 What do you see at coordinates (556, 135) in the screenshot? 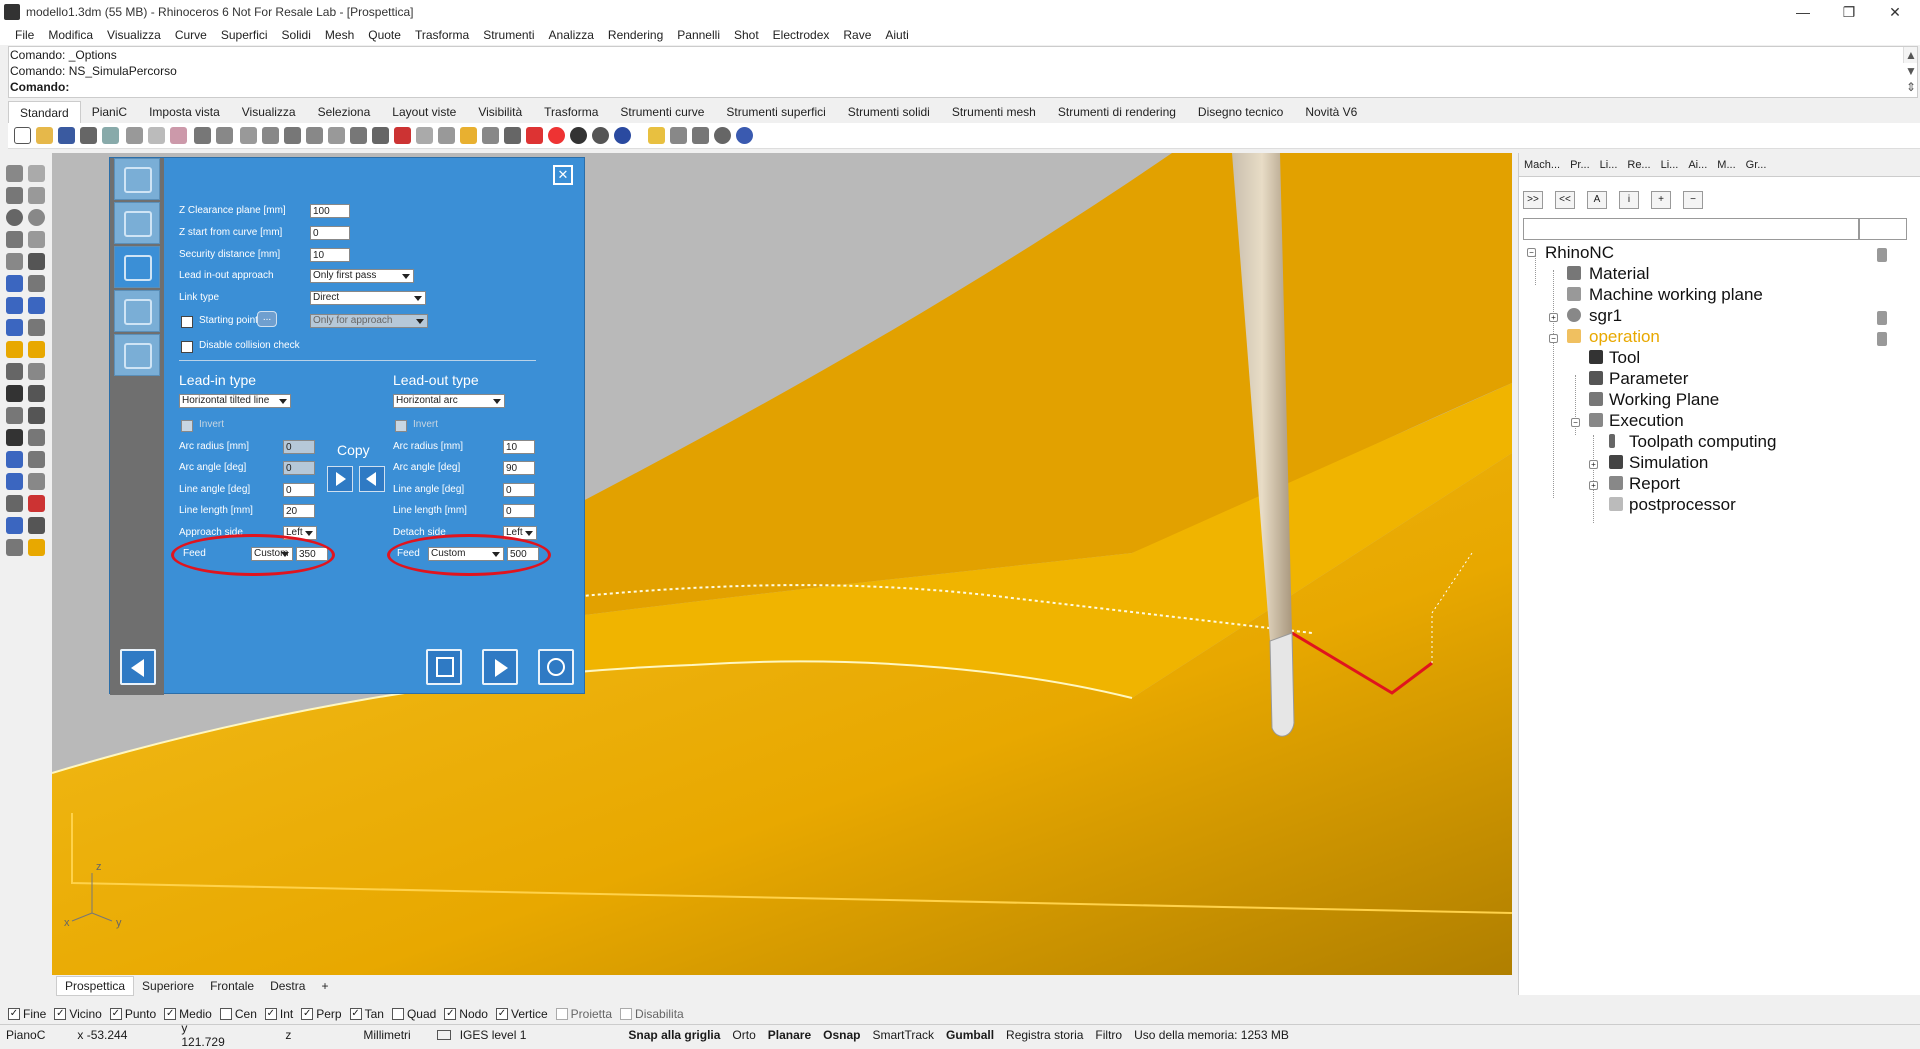
I see `color-wheel-icon` at bounding box center [556, 135].